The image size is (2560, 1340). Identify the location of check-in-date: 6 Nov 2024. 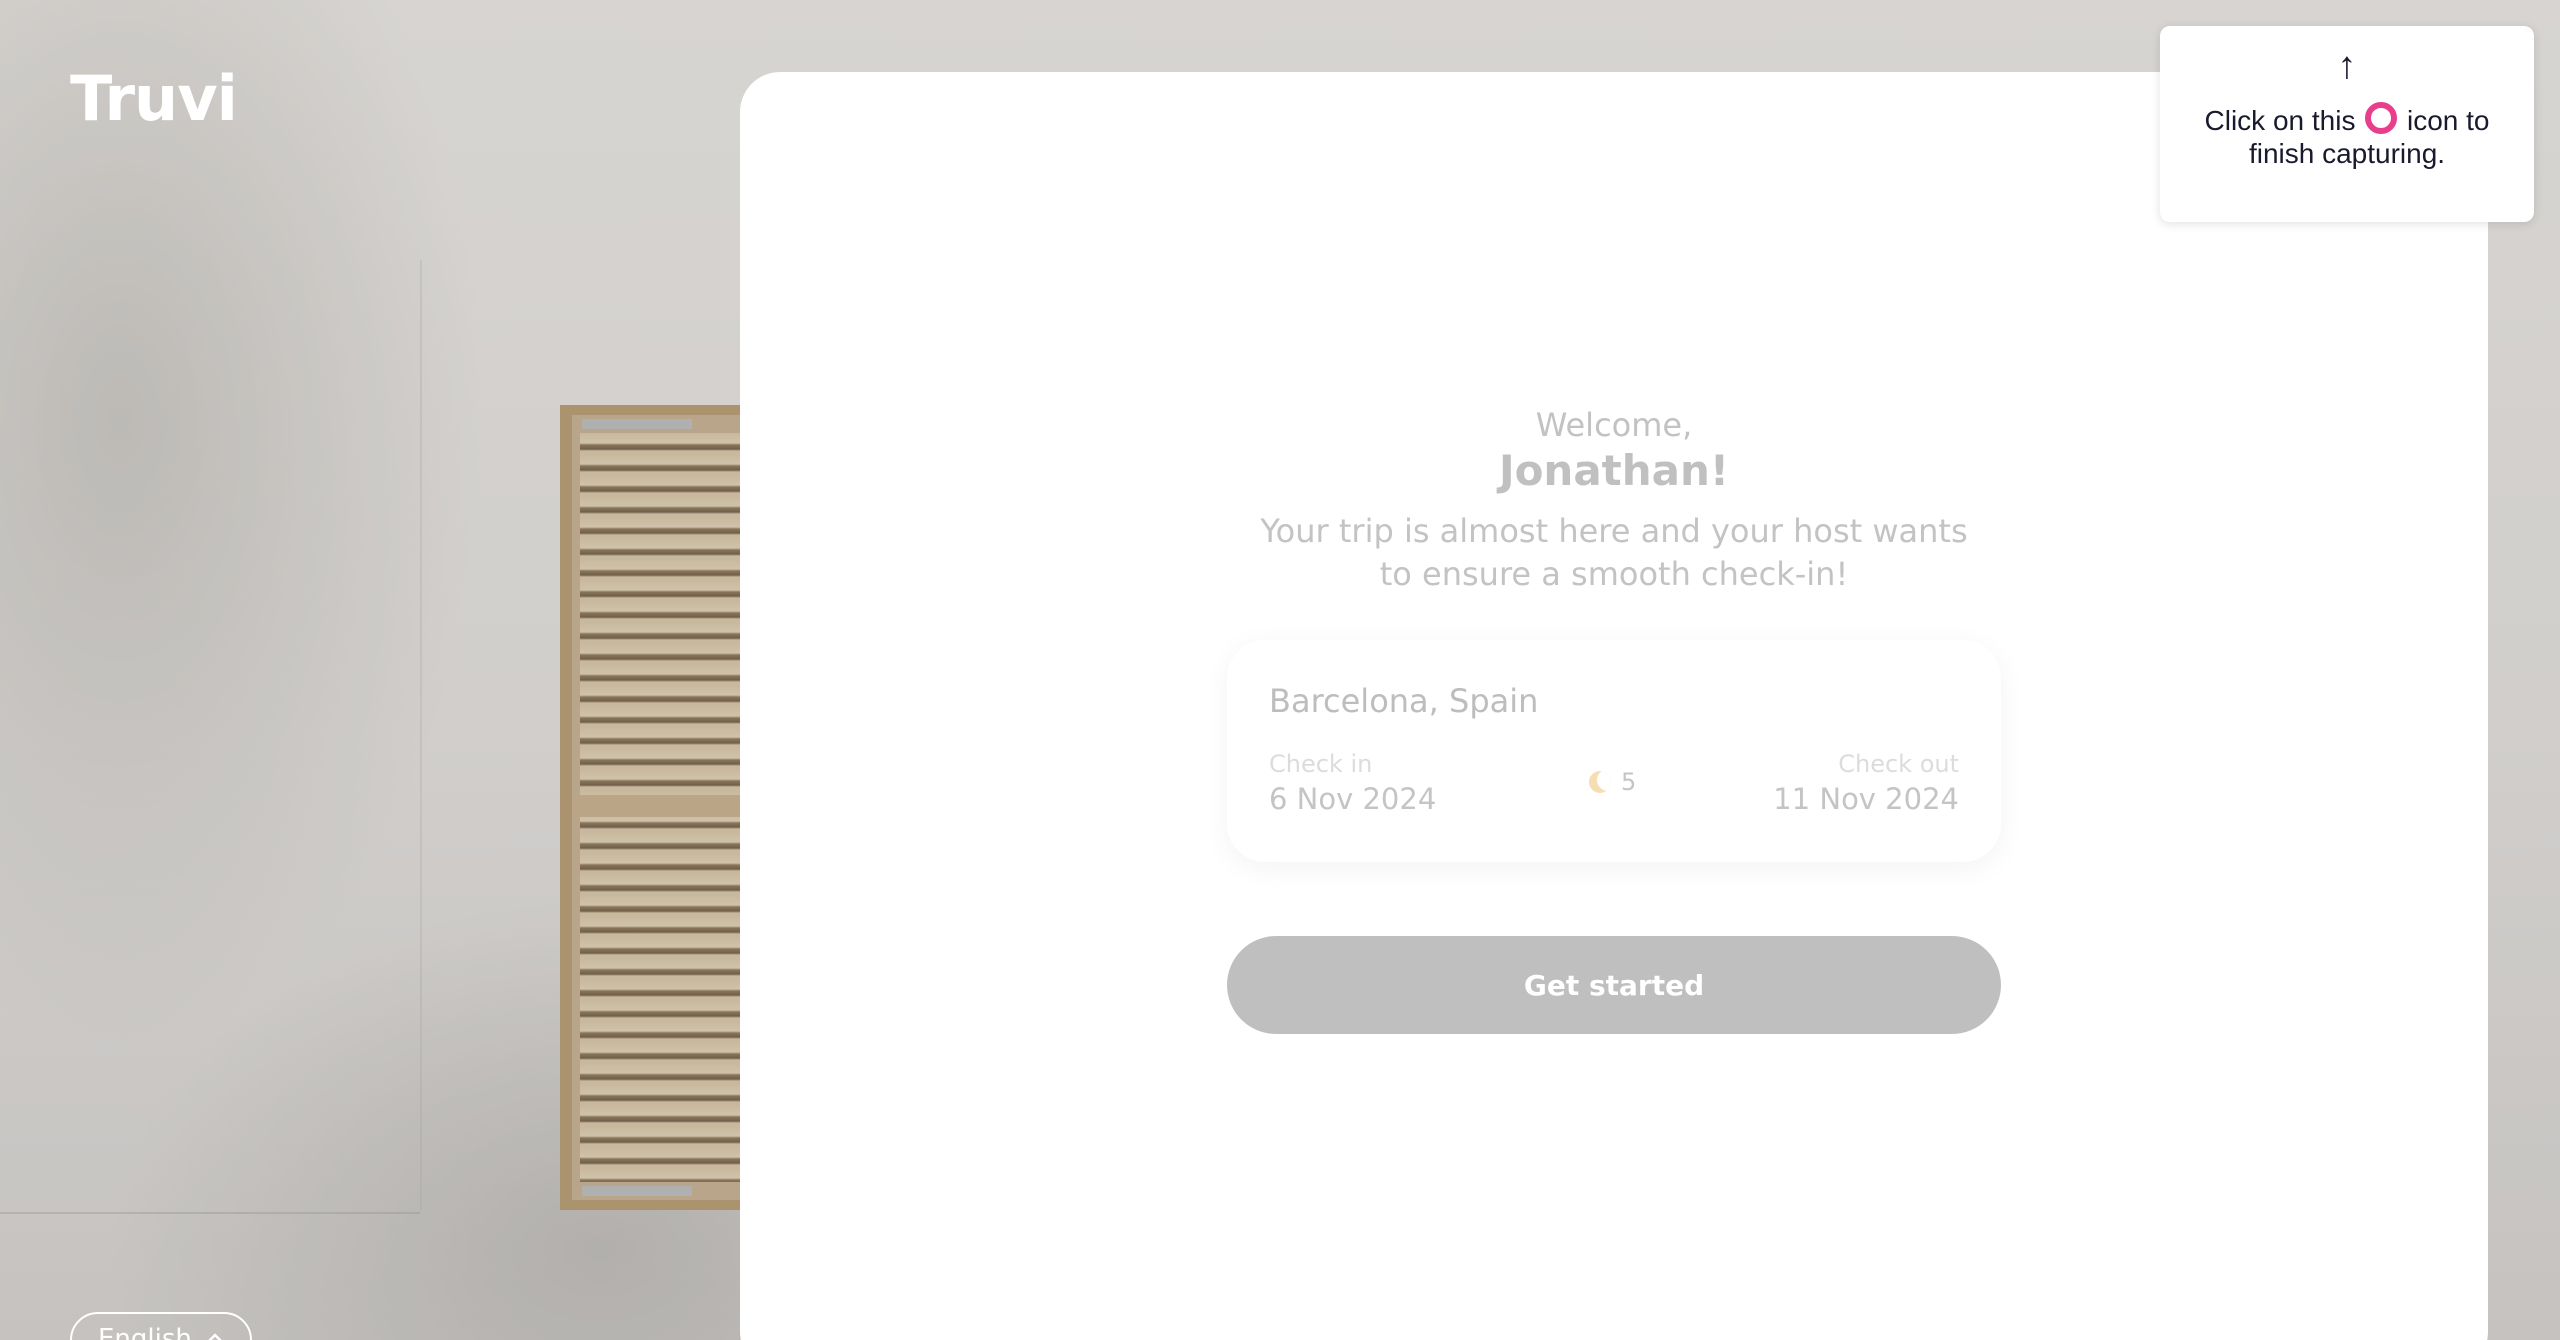
(1353, 799).